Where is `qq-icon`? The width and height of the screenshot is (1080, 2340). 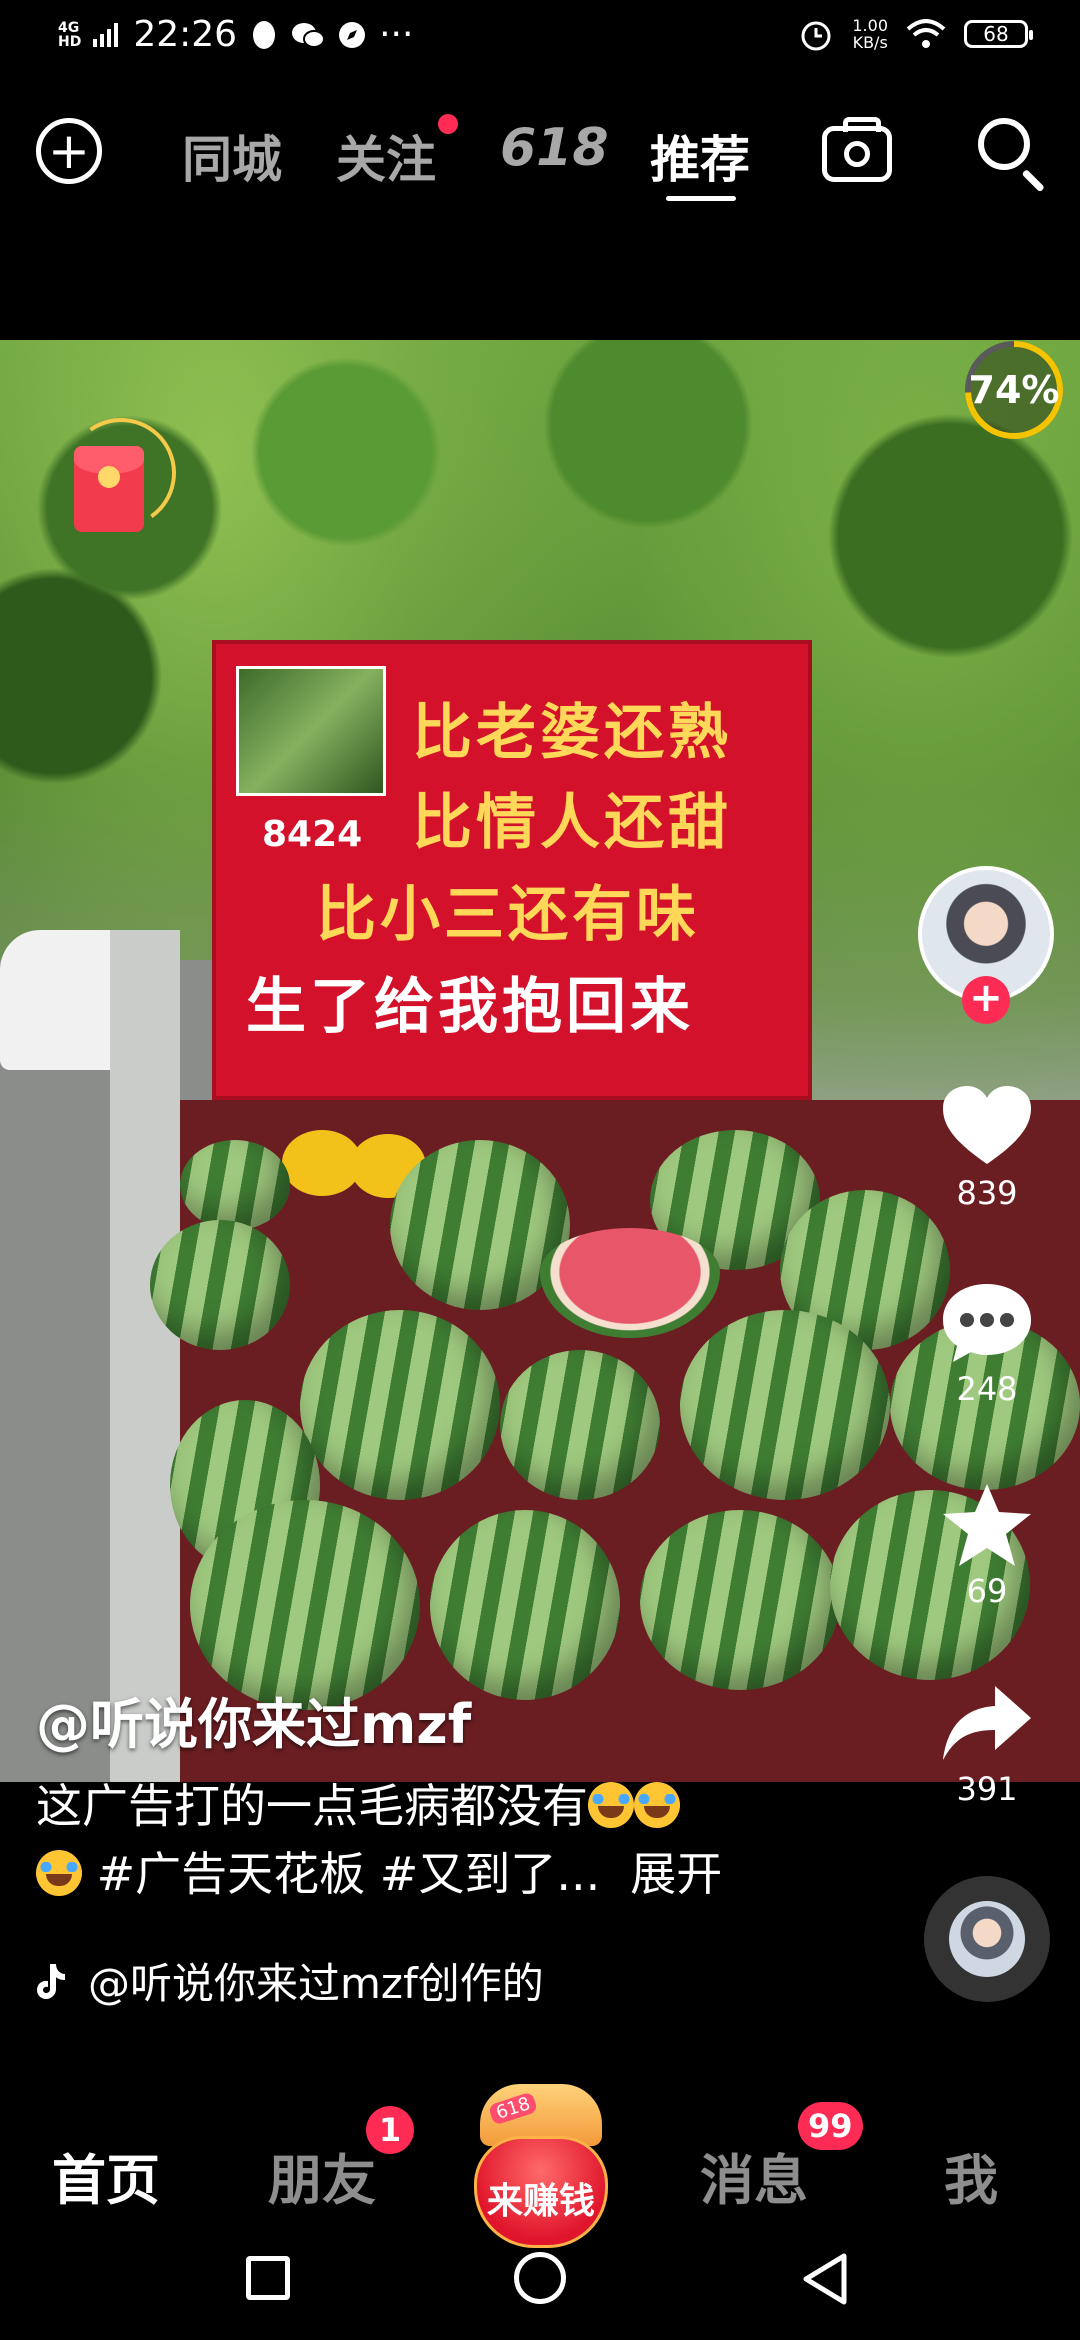
qq-icon is located at coordinates (264, 34).